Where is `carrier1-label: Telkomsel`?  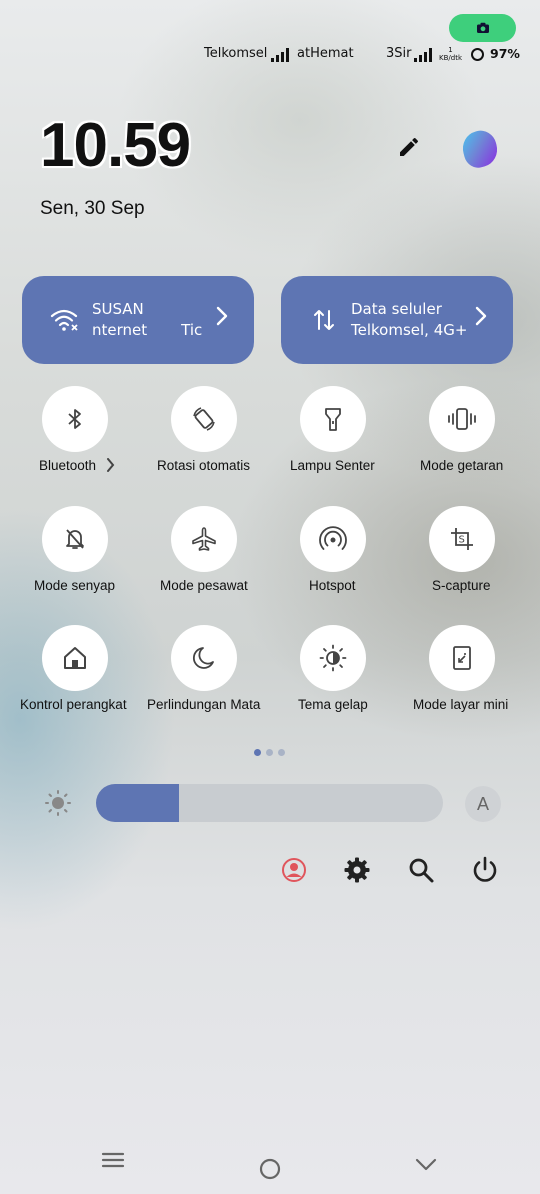
carrier1-label: Telkomsel is located at coordinates (236, 53).